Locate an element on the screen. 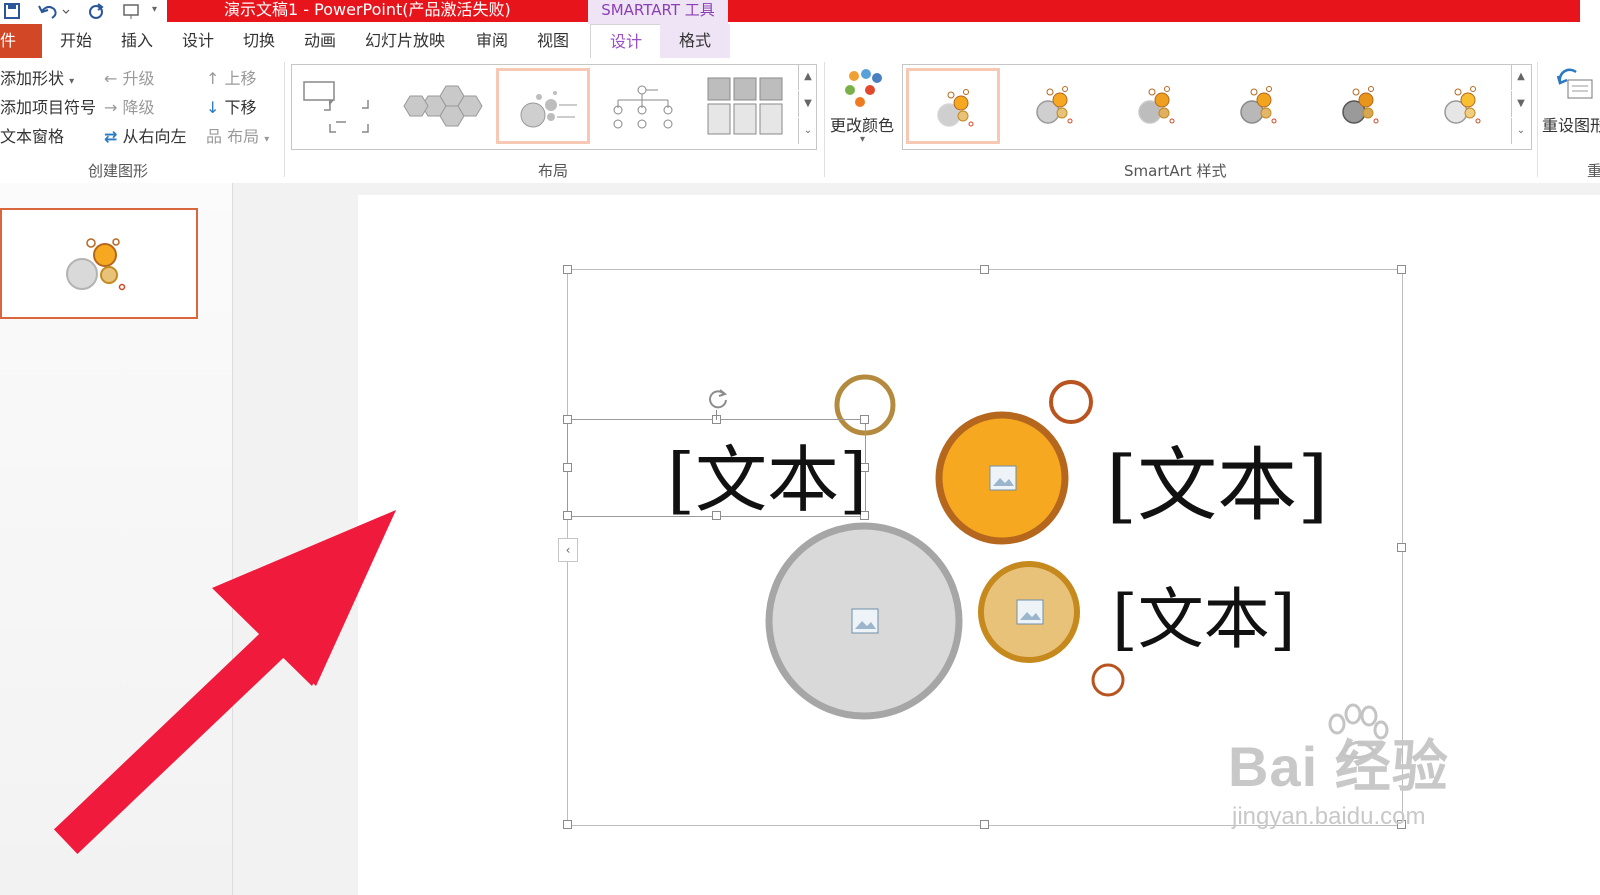 The height and width of the screenshot is (895, 1600). tab-home: 开始 is located at coordinates (76, 41).